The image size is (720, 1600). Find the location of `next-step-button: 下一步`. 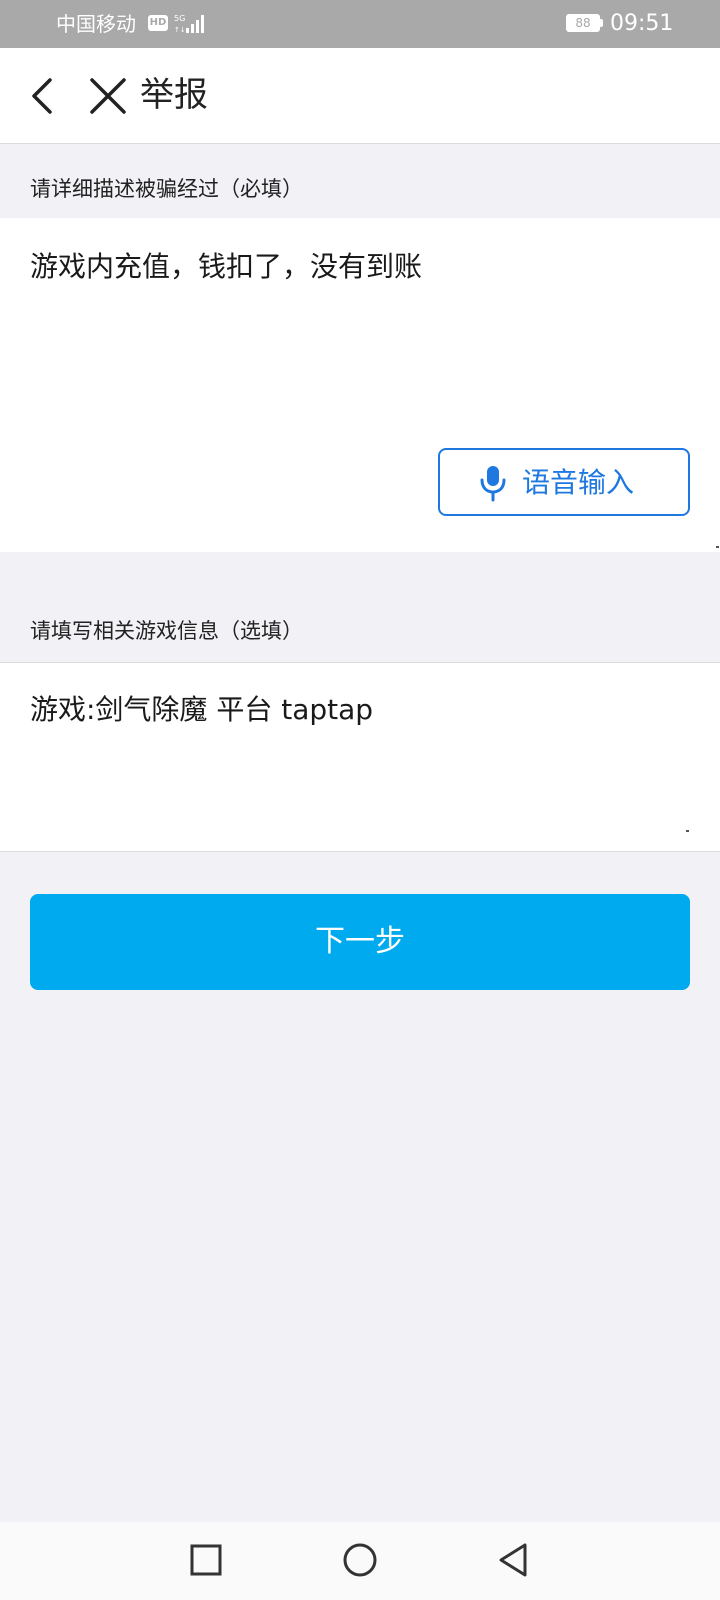

next-step-button: 下一步 is located at coordinates (360, 942).